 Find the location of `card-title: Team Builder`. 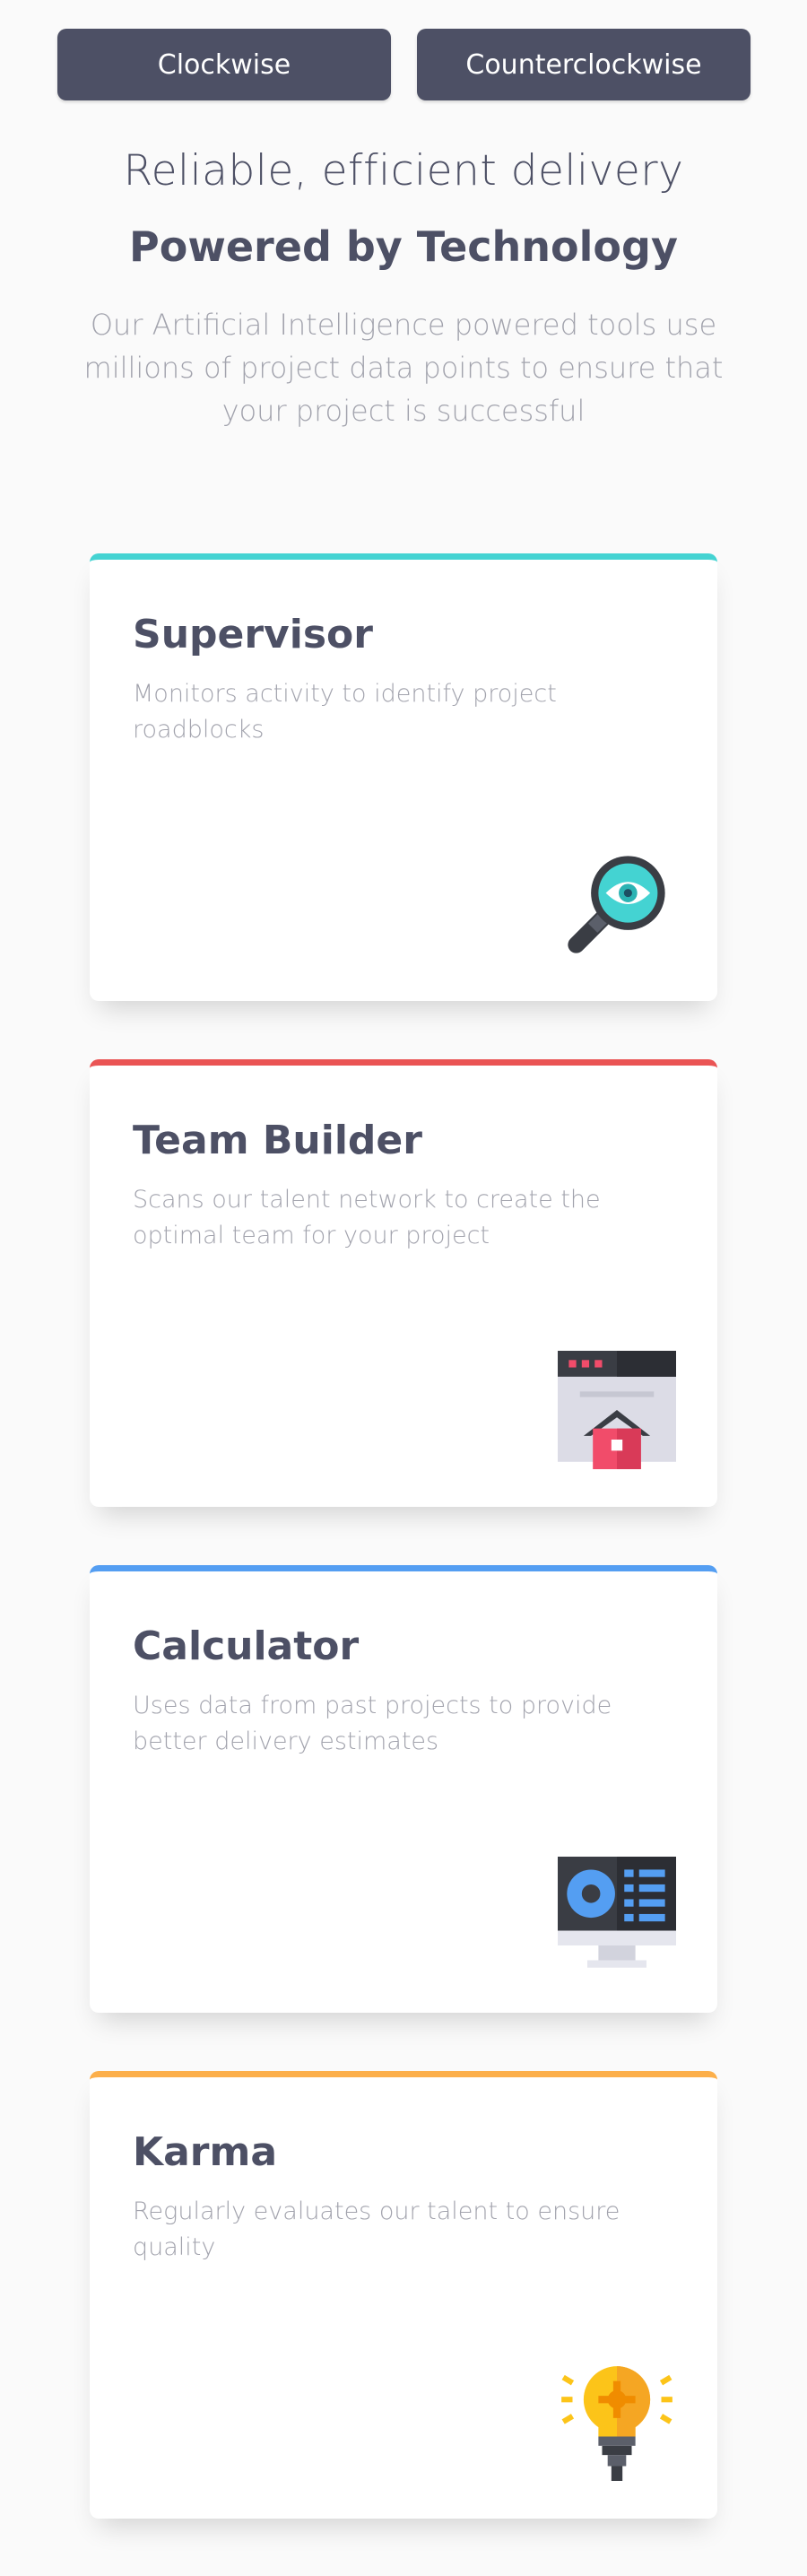

card-title: Team Builder is located at coordinates (277, 1140).